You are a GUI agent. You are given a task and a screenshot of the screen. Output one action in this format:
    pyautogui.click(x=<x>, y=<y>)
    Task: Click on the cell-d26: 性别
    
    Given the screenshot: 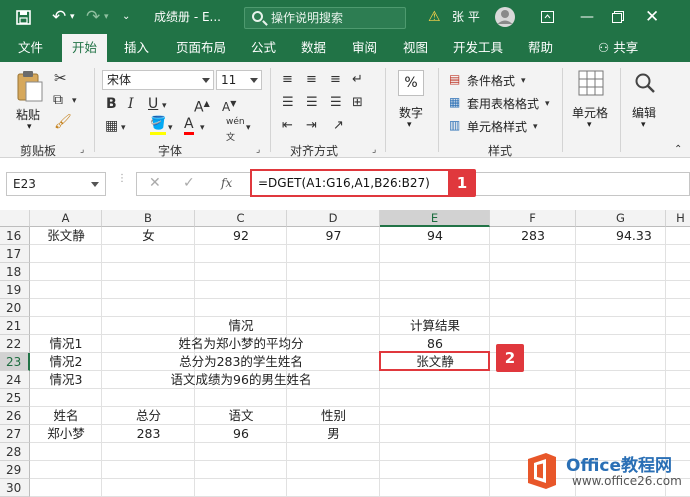 What is the action you would take?
    pyautogui.click(x=333, y=416)
    